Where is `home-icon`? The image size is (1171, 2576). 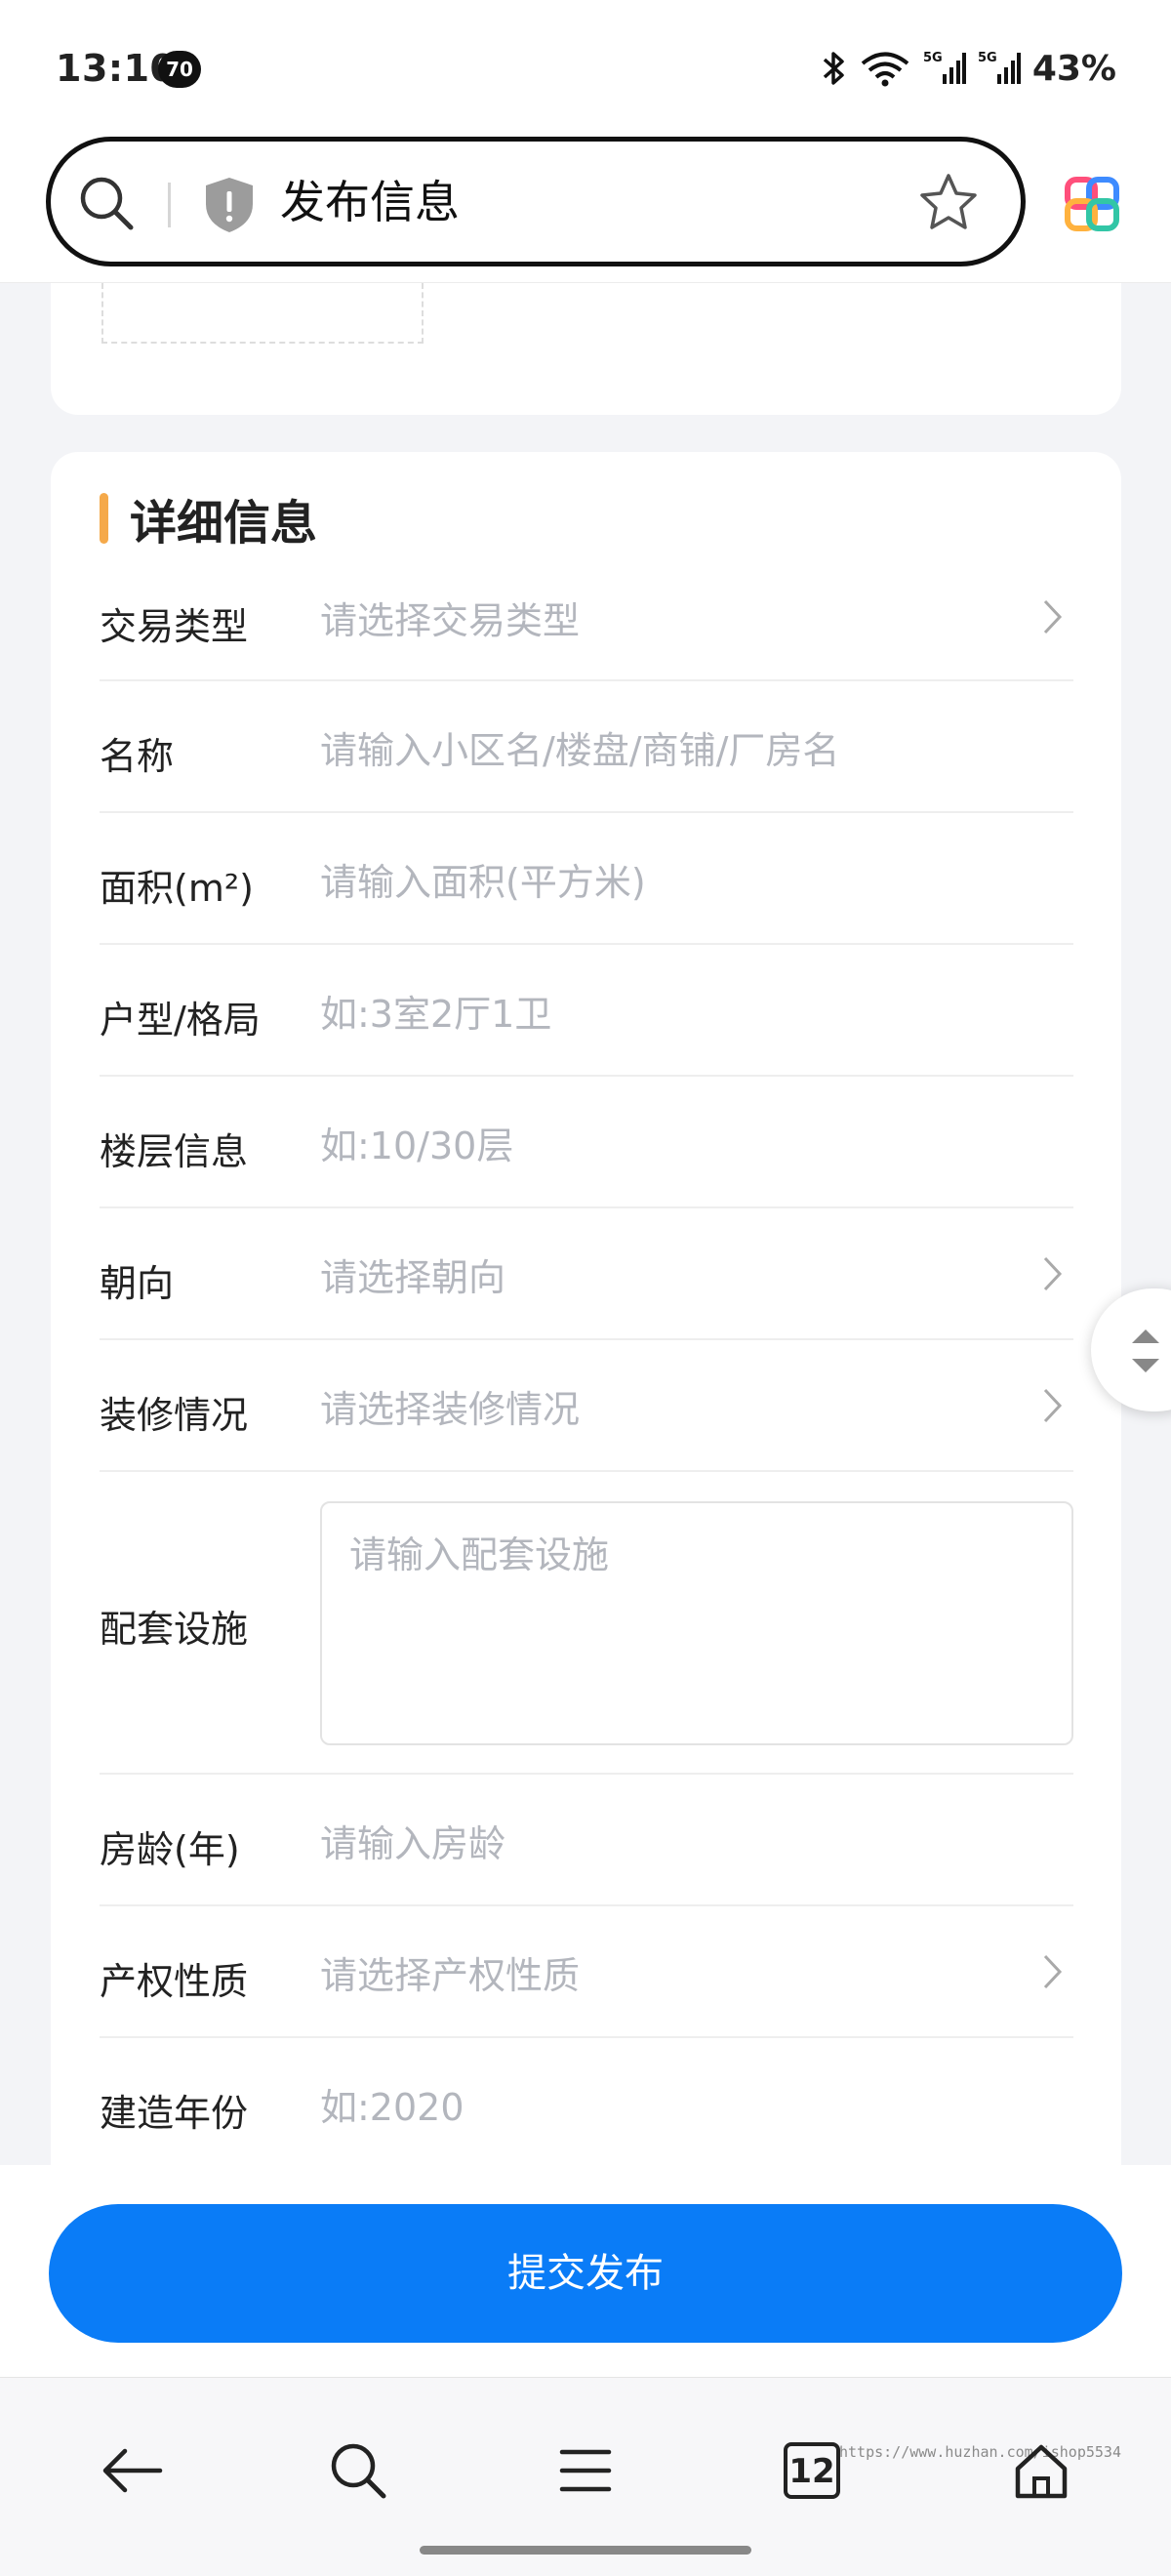 home-icon is located at coordinates (1041, 2471).